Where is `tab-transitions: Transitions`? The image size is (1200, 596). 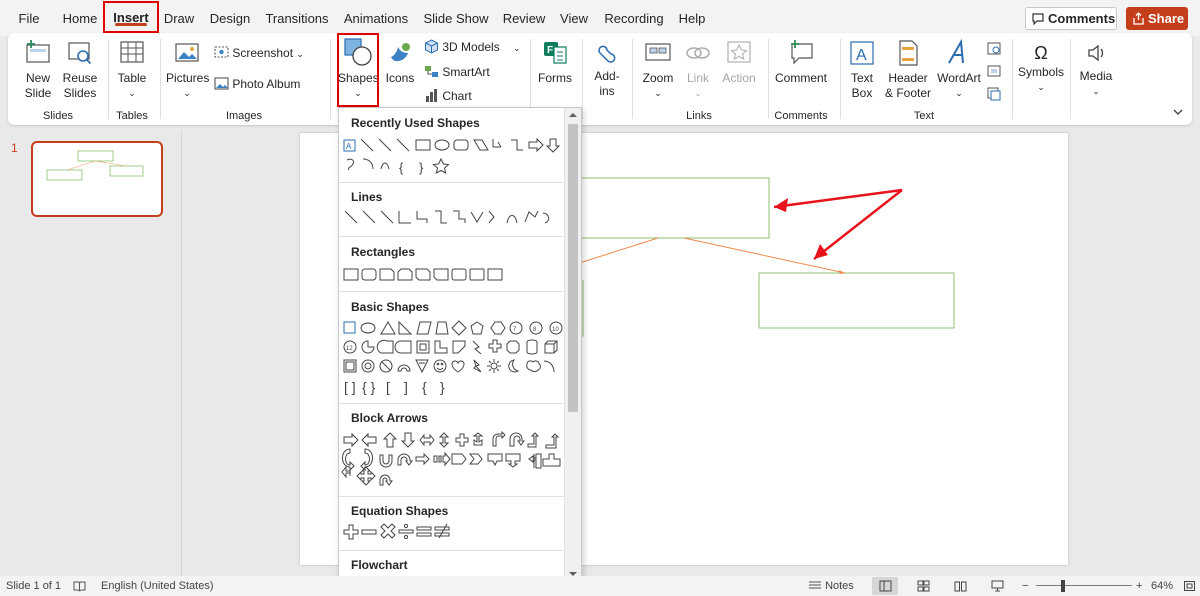 tab-transitions: Transitions is located at coordinates (297, 19).